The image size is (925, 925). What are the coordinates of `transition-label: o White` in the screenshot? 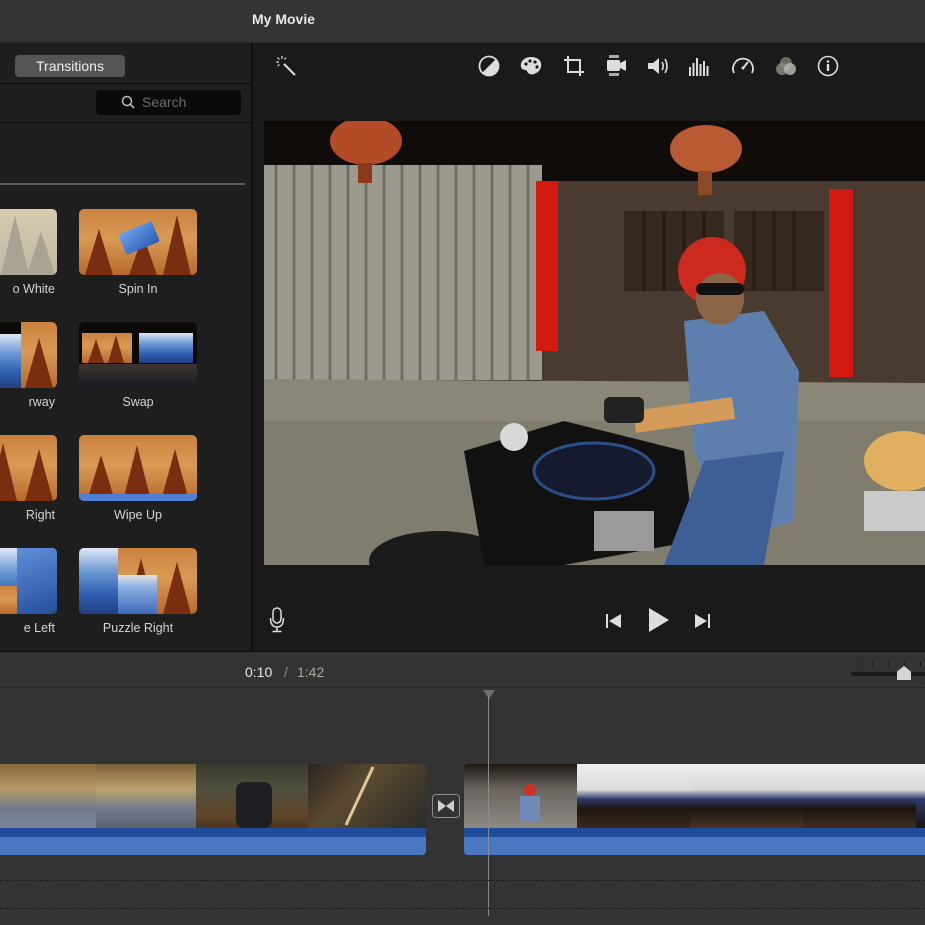 It's located at (33, 289).